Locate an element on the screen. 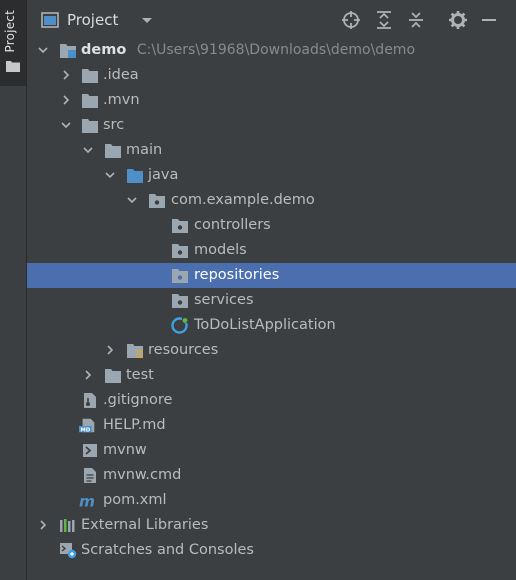 This screenshot has width=516, height=580. tree-row-label: .gitignore is located at coordinates (138, 400).